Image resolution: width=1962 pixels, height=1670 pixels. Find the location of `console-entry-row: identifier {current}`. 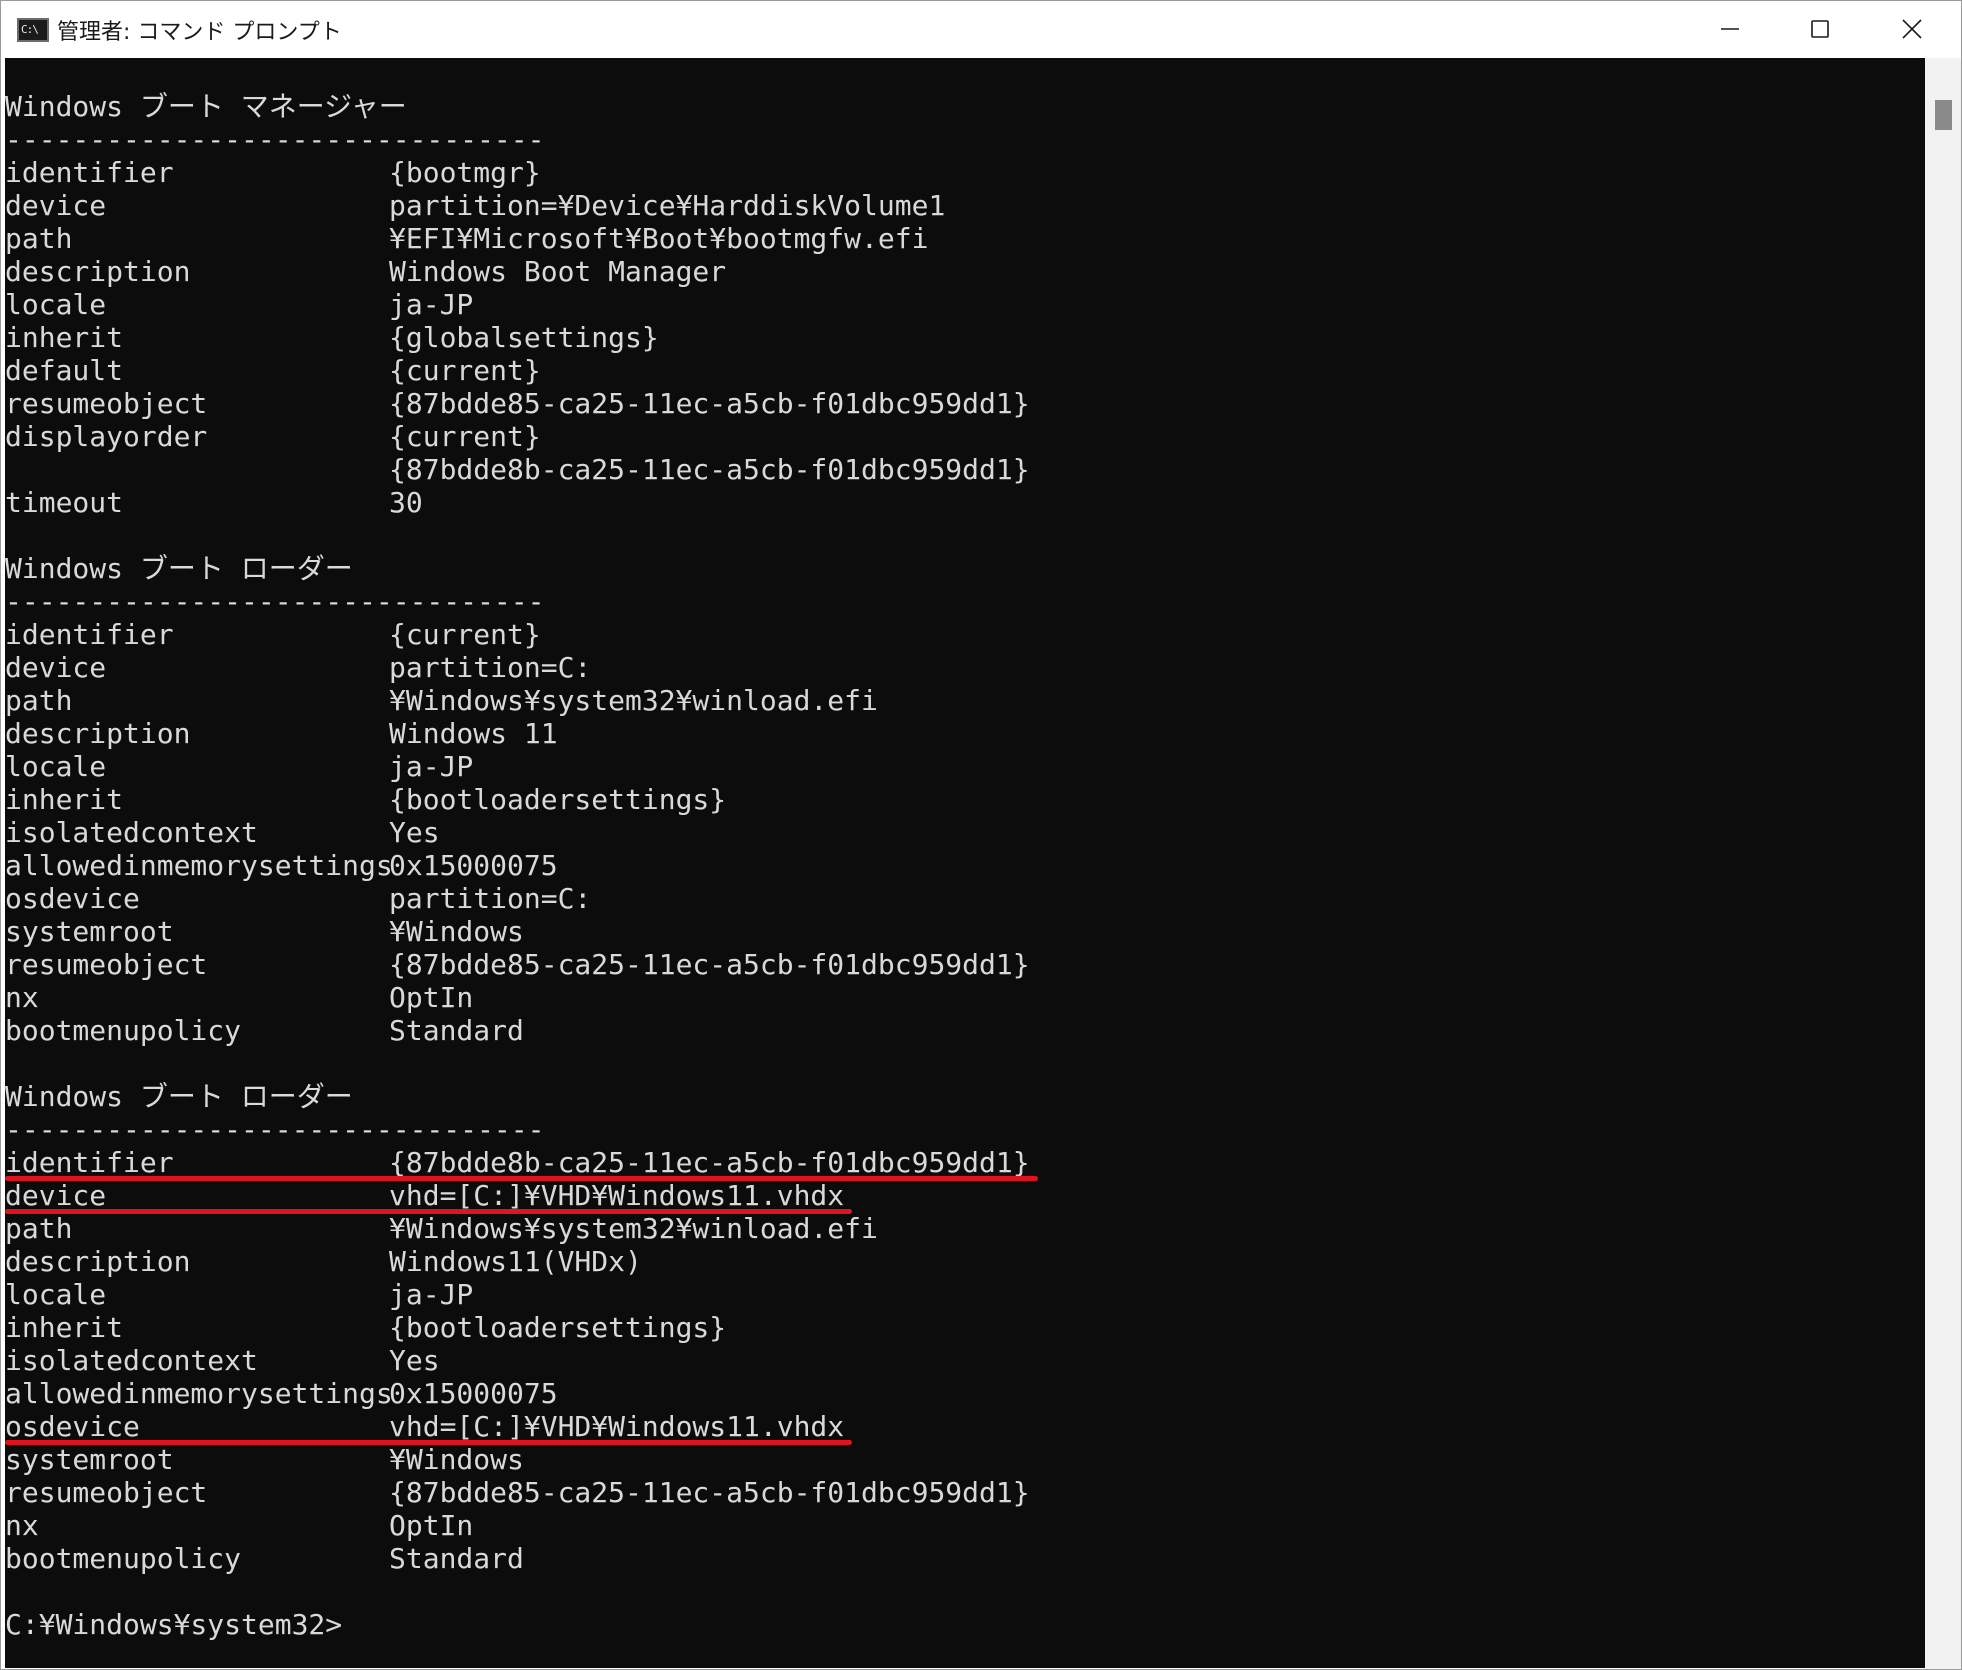

console-entry-row: identifier {current} is located at coordinates (955, 634).